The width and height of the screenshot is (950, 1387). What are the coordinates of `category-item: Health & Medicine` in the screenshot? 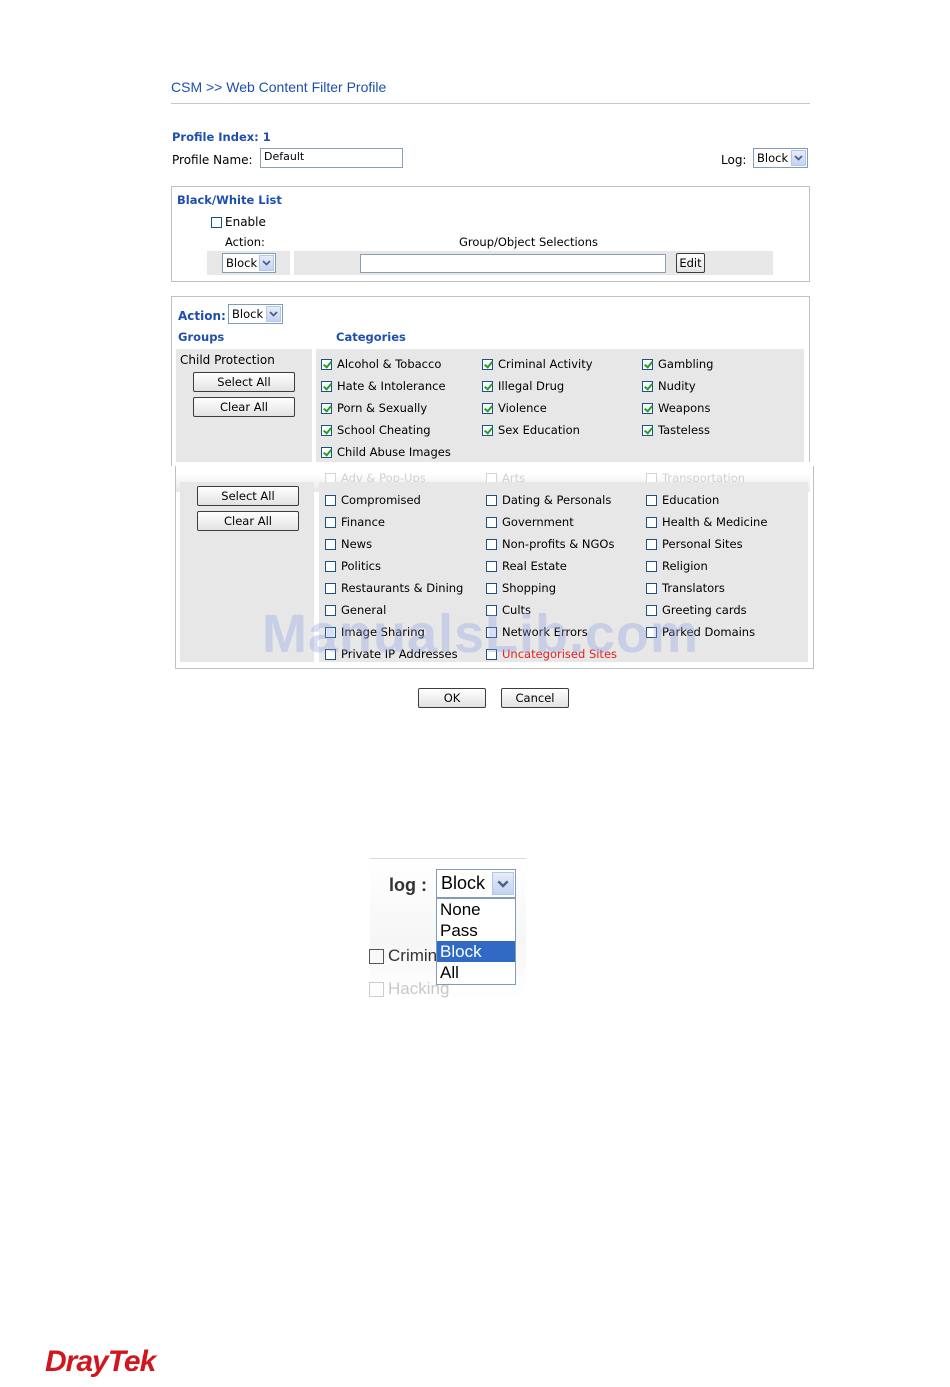 It's located at (706, 522).